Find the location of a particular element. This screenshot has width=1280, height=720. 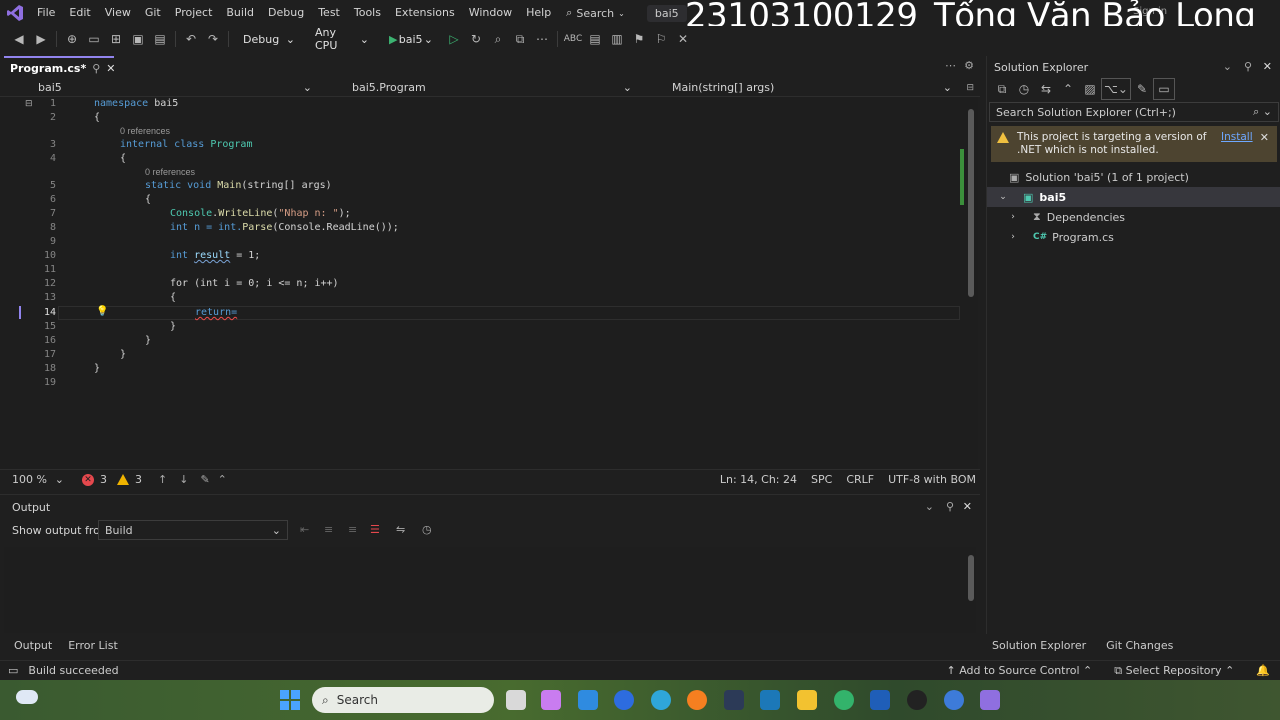

add-to-source-control-button: ↑ Add to Source Control ⌃ is located at coordinates (1019, 671).